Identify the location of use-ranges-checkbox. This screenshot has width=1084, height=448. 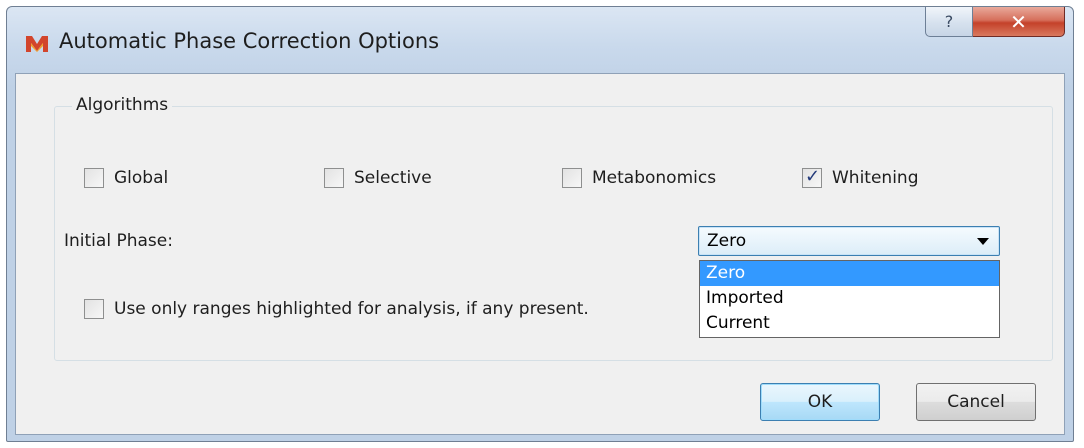
(94, 309).